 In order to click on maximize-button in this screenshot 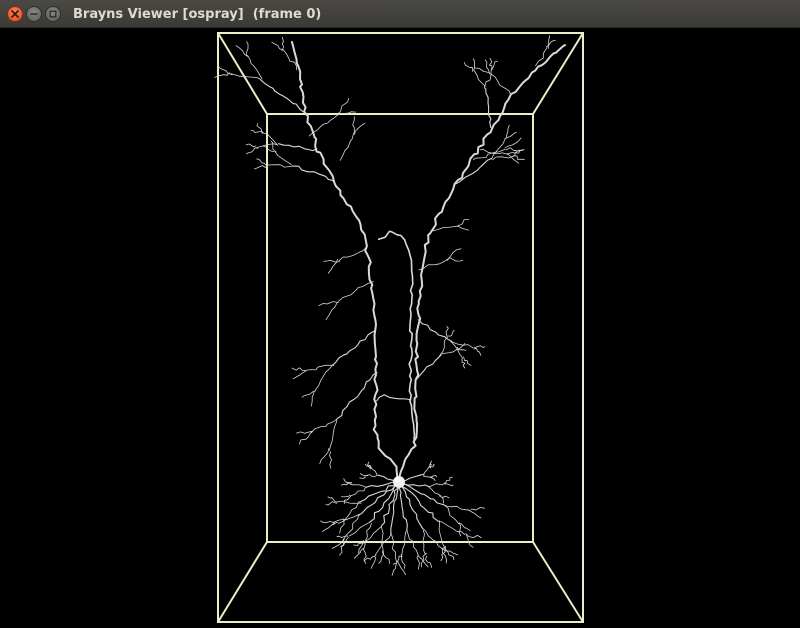, I will do `click(53, 14)`.